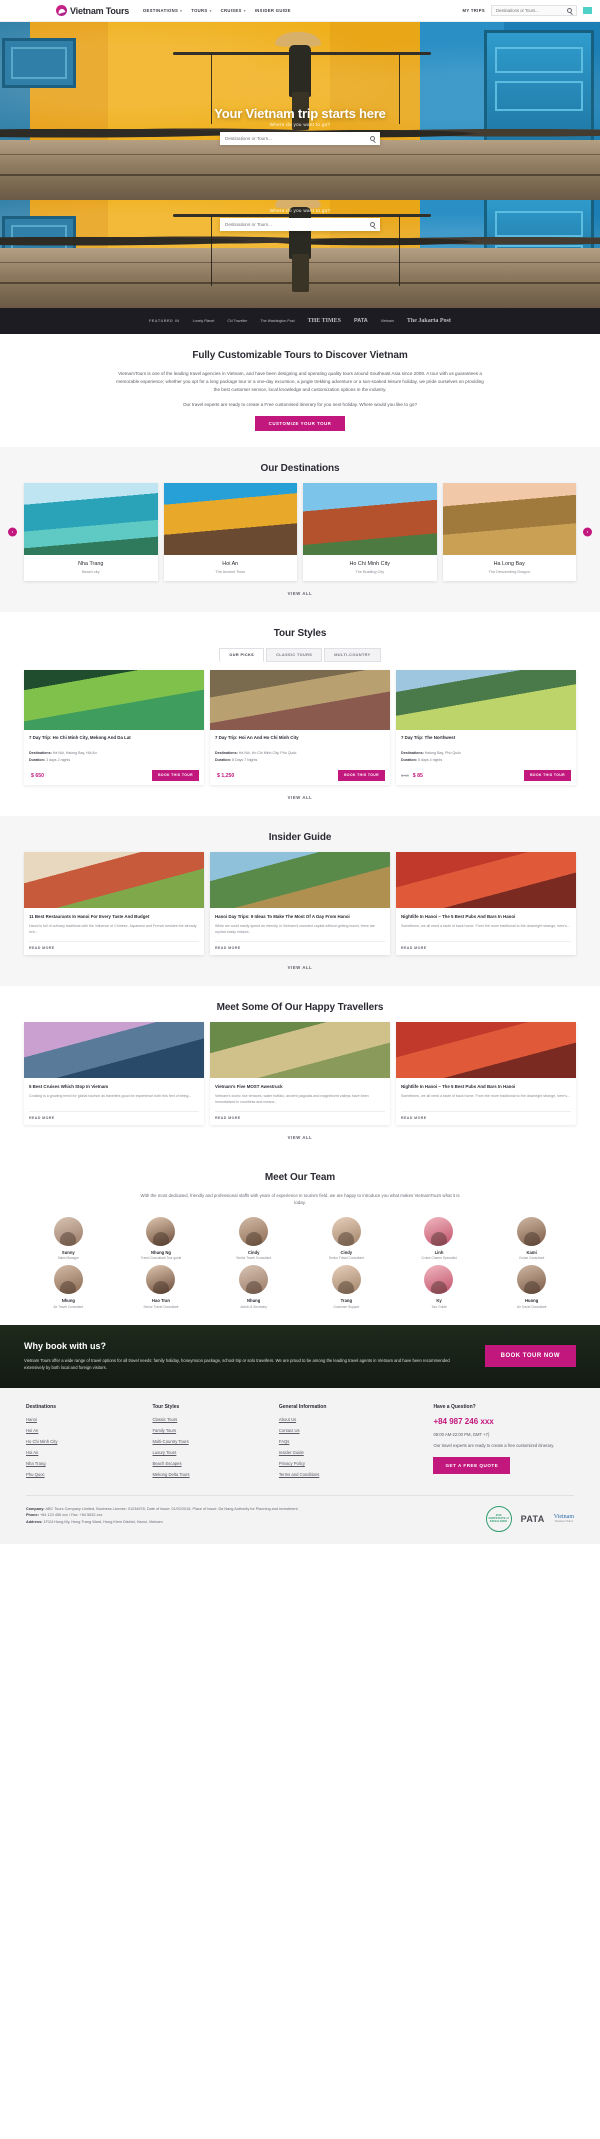 The image size is (600, 2139). What do you see at coordinates (82, 1463) in the screenshot?
I see `footer-link: Nha Trang` at bounding box center [82, 1463].